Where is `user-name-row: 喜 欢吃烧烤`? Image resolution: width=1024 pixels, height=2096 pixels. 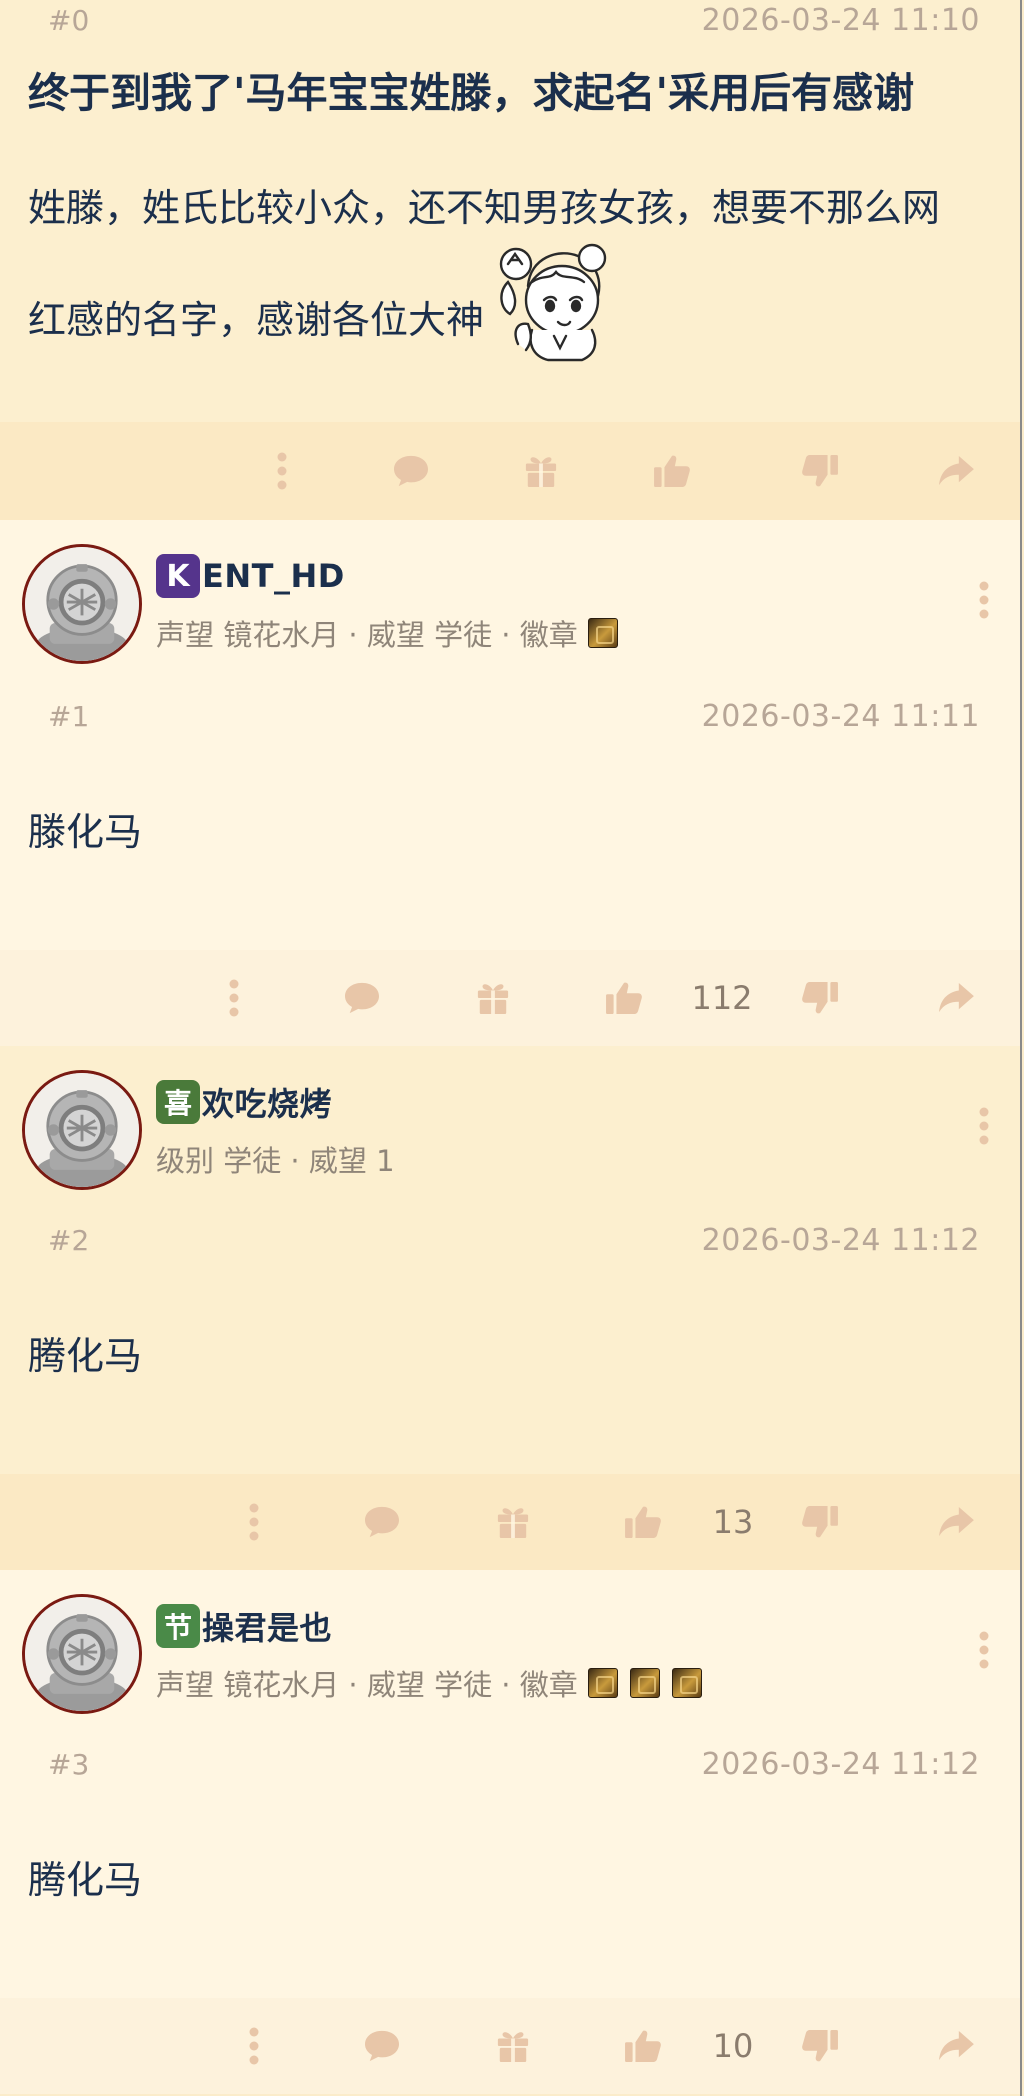 user-name-row: 喜 欢吃烧烤 is located at coordinates (244, 1102).